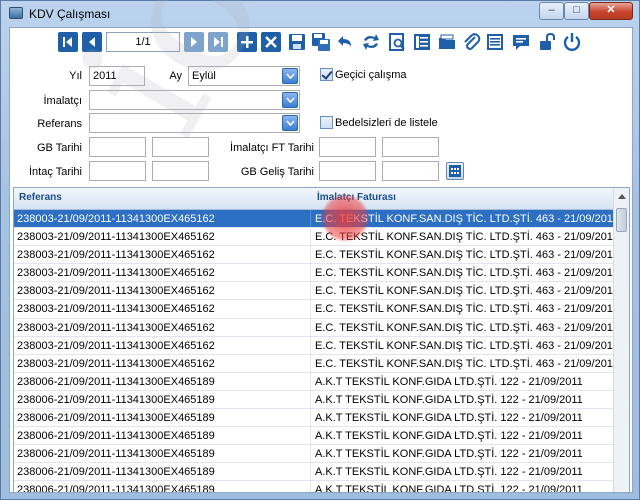 The image size is (640, 500). Describe the element at coordinates (547, 42) in the screenshot. I see `lock-icon` at that location.